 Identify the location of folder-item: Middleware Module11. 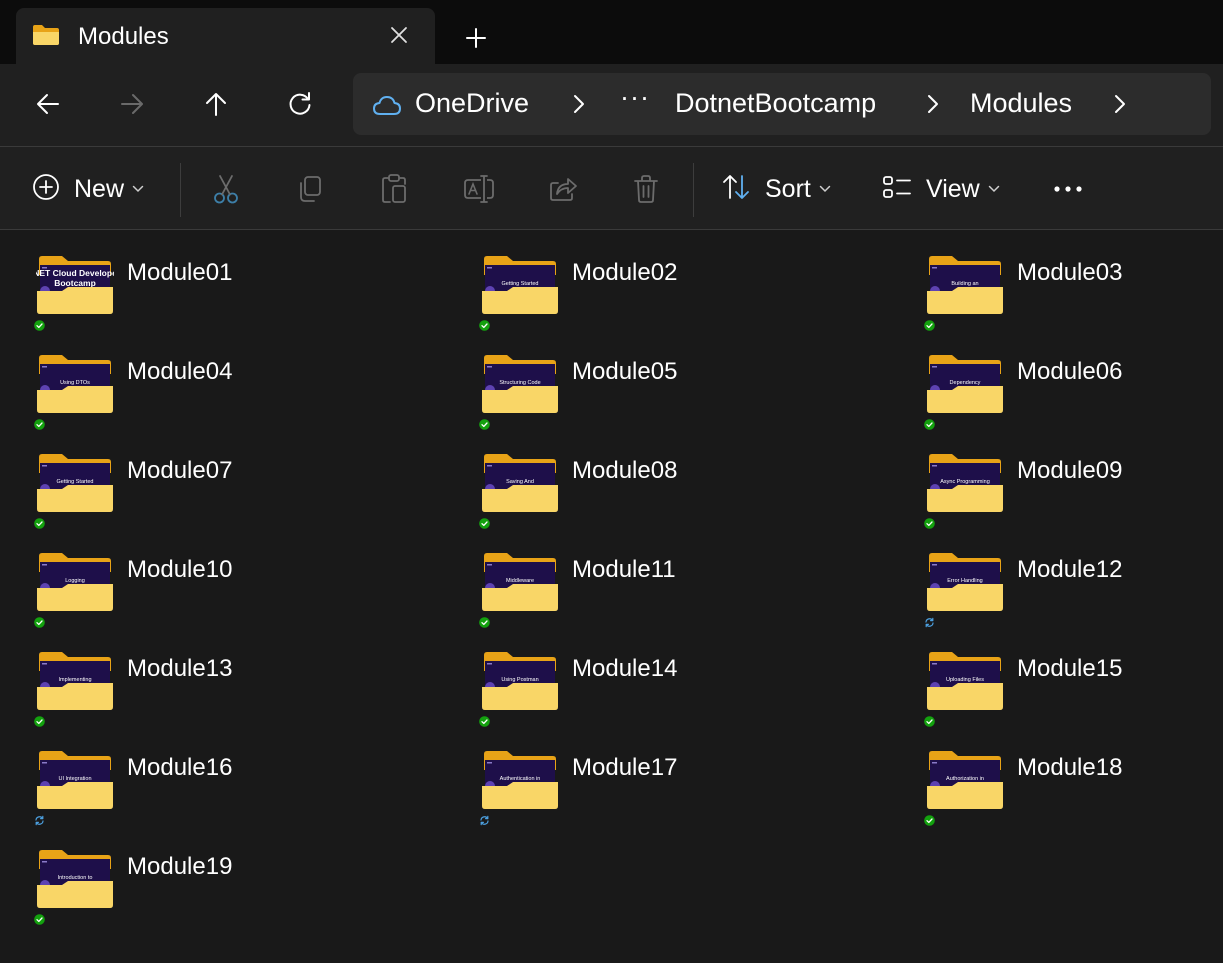
(655, 577).